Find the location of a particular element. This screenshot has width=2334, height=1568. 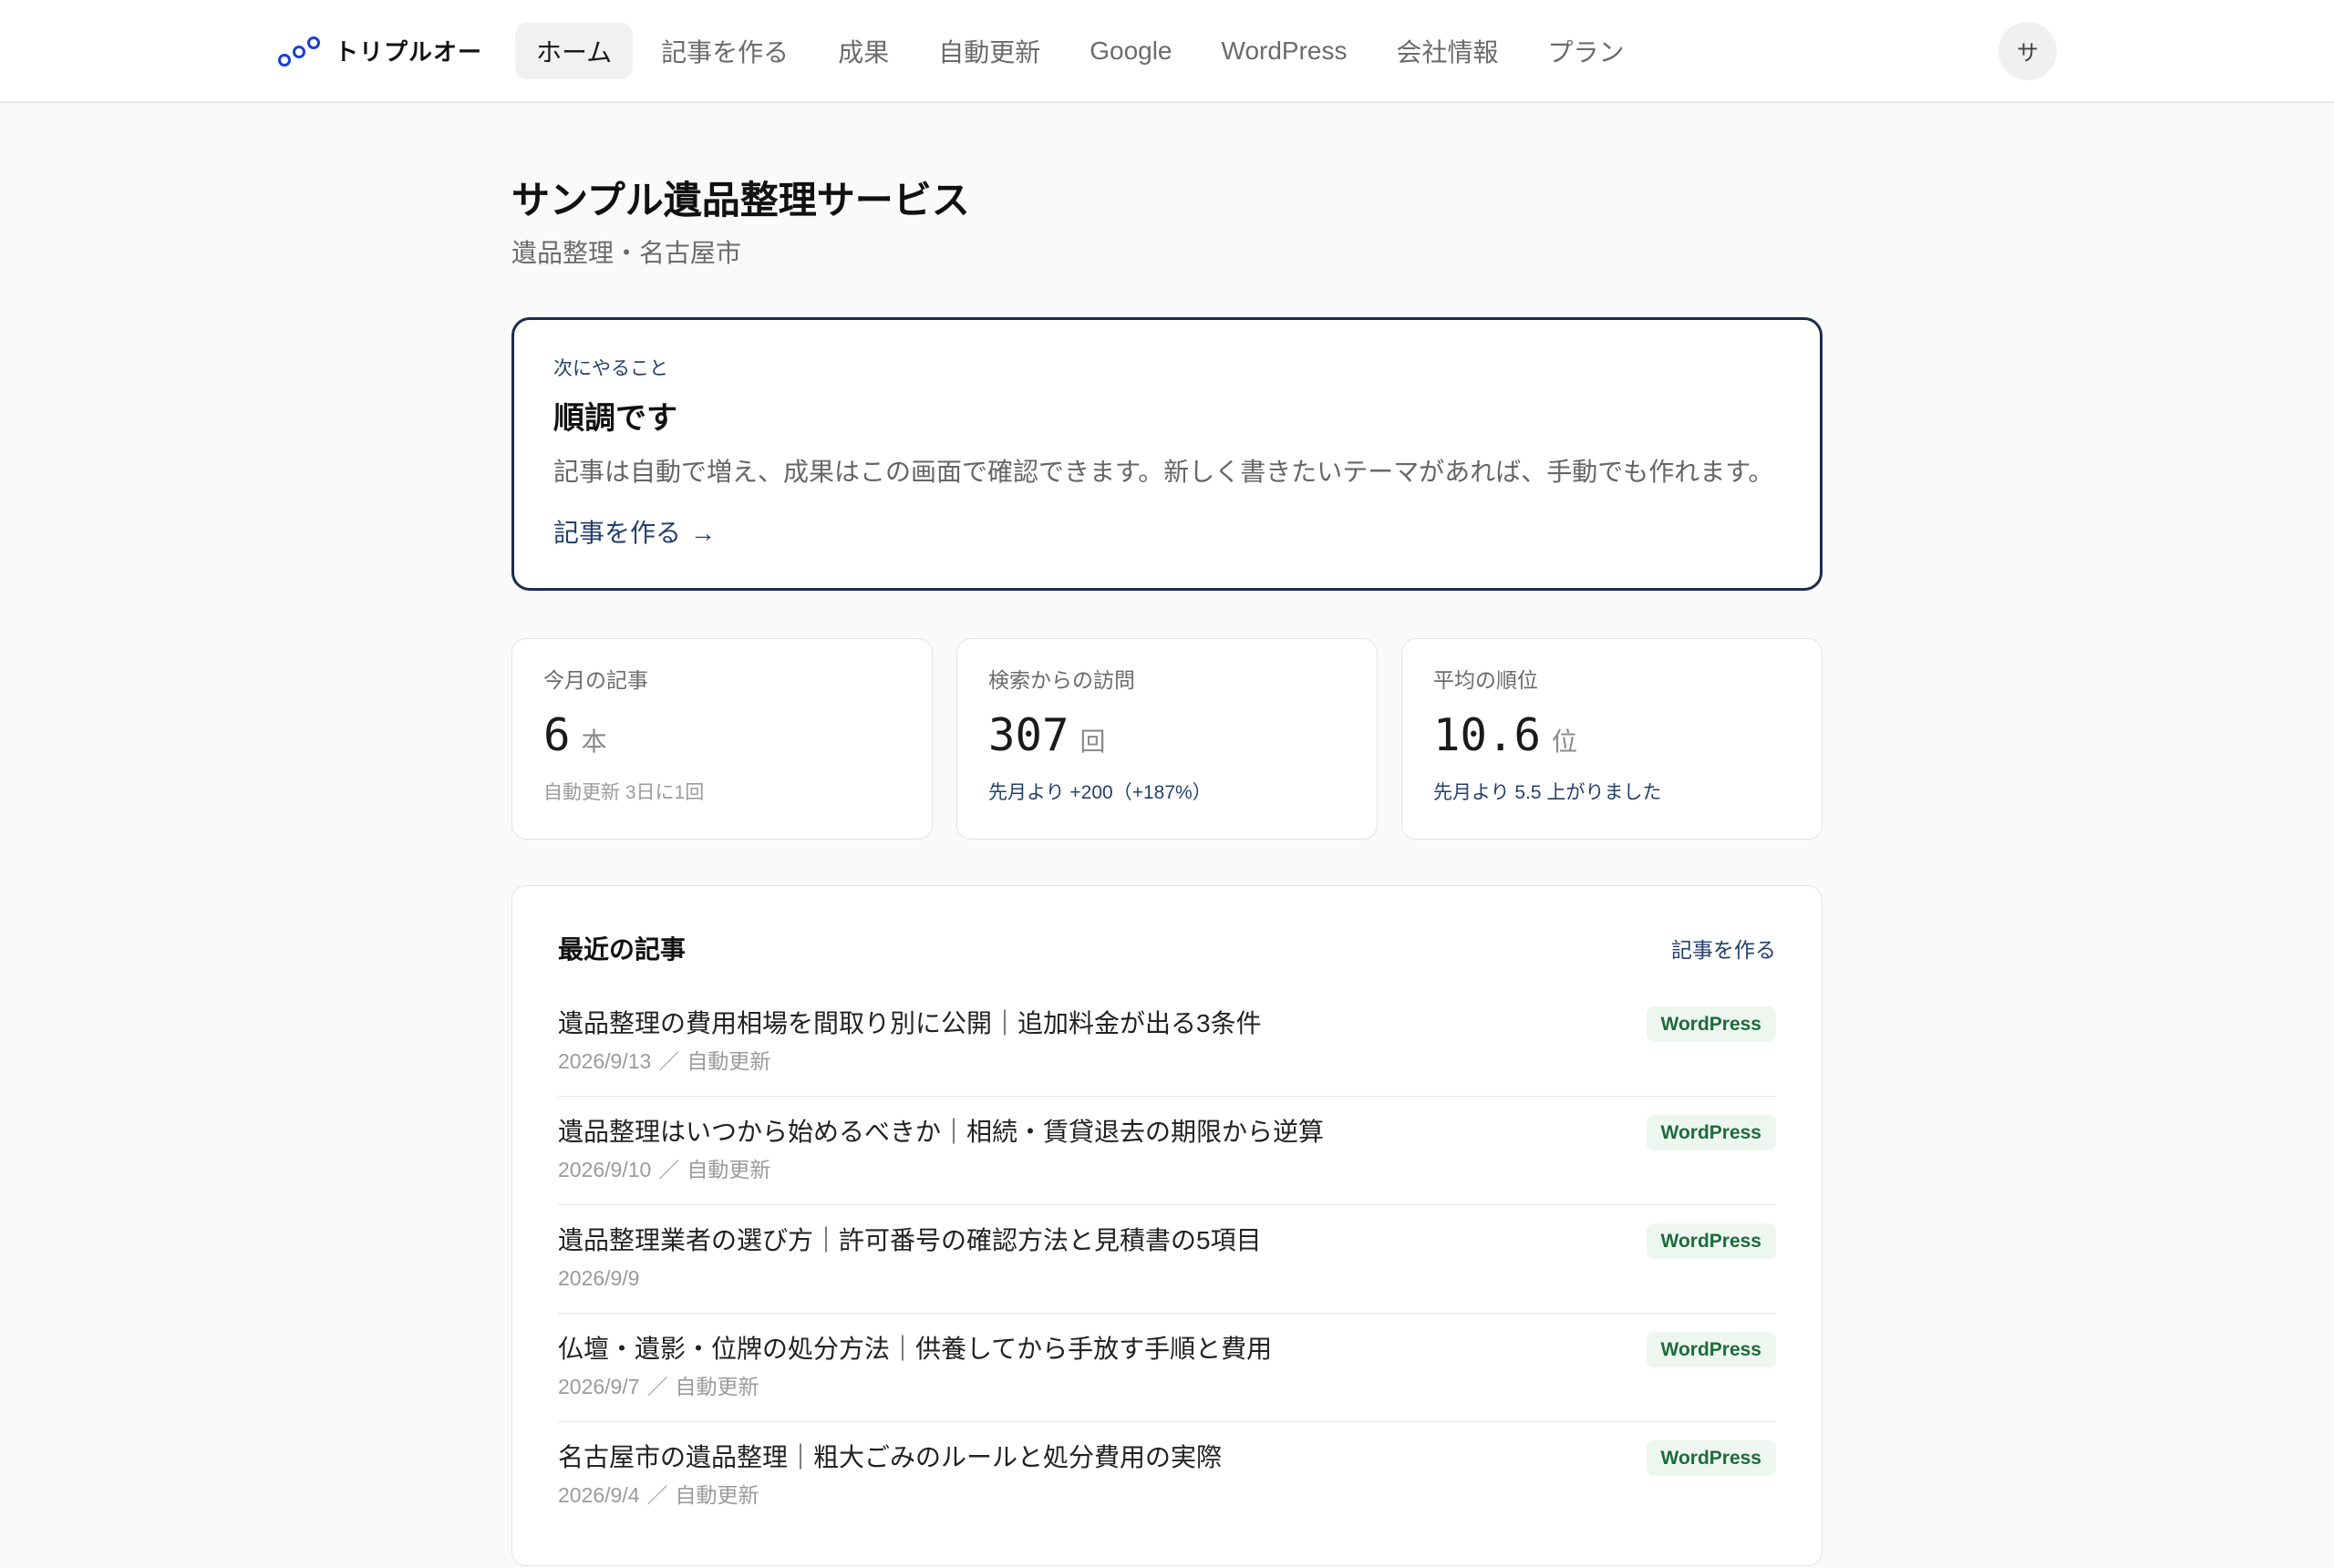

create-article-link: 記事を作る → is located at coordinates (635, 533).